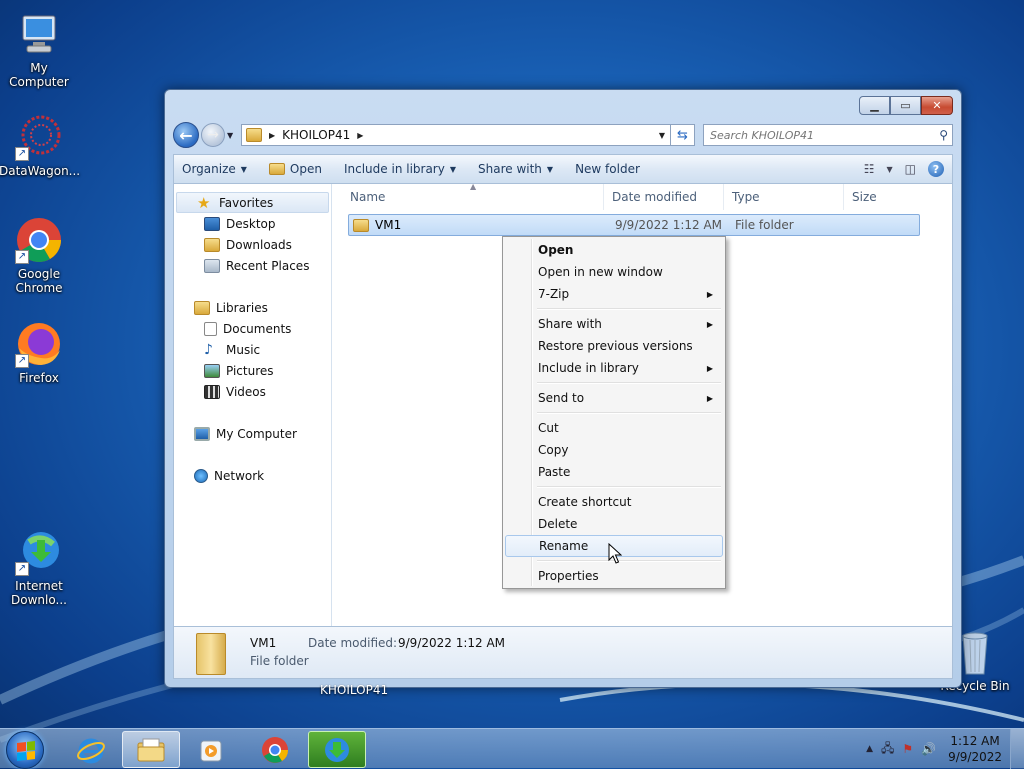 The width and height of the screenshot is (1024, 769). I want to click on close-button: ✕, so click(937, 105).